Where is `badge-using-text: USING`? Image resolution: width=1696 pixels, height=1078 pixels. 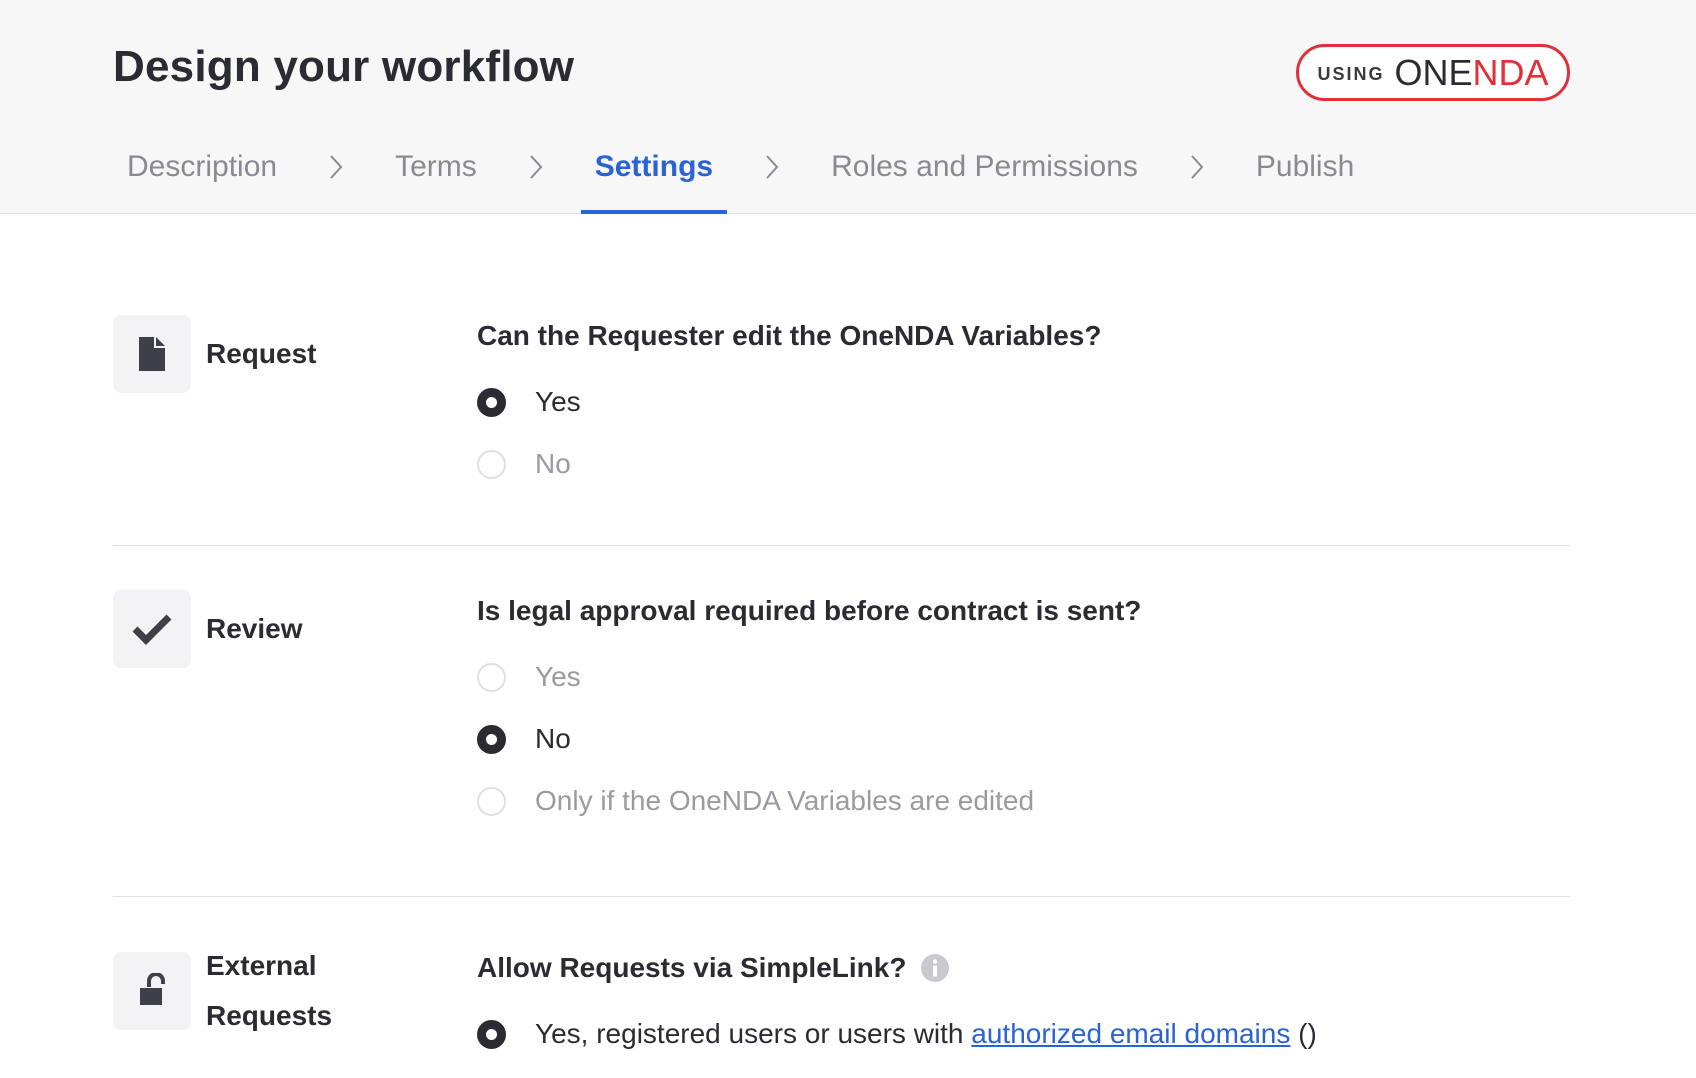
badge-using-text: USING is located at coordinates (1351, 73).